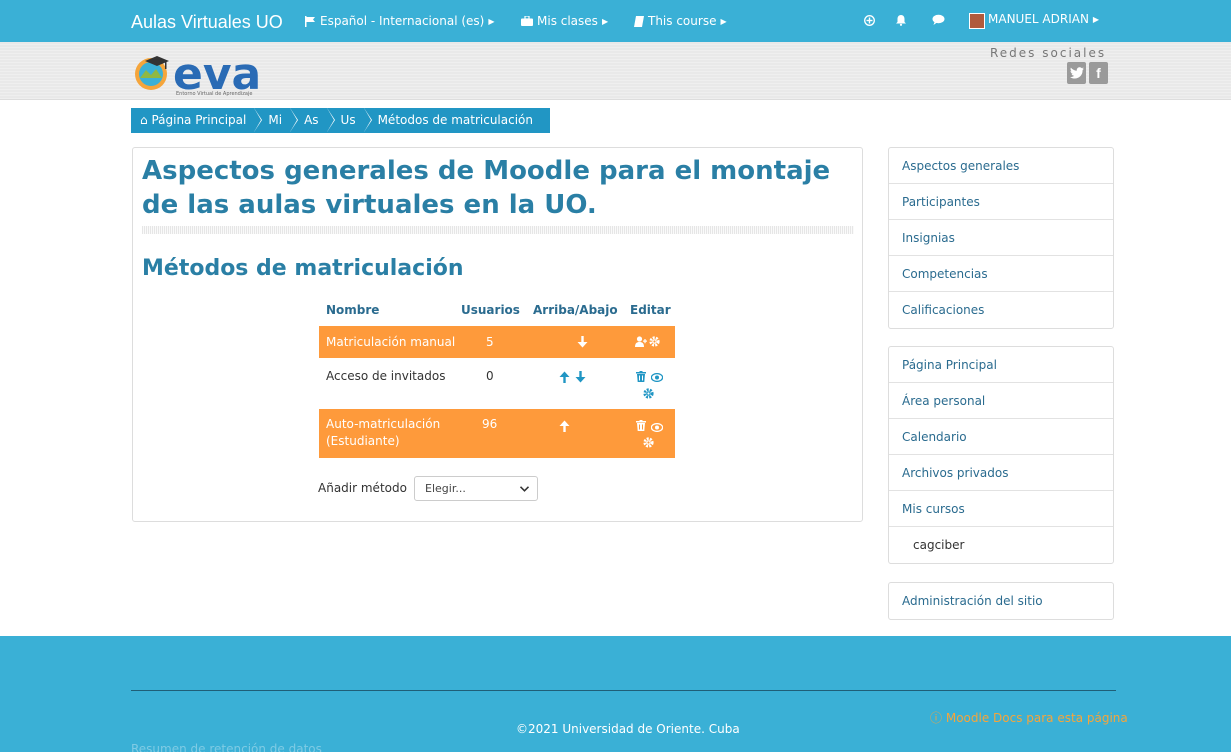 The height and width of the screenshot is (752, 1231). I want to click on table-row: Auto-matriculación (Estudiante) 96, so click(497, 433).